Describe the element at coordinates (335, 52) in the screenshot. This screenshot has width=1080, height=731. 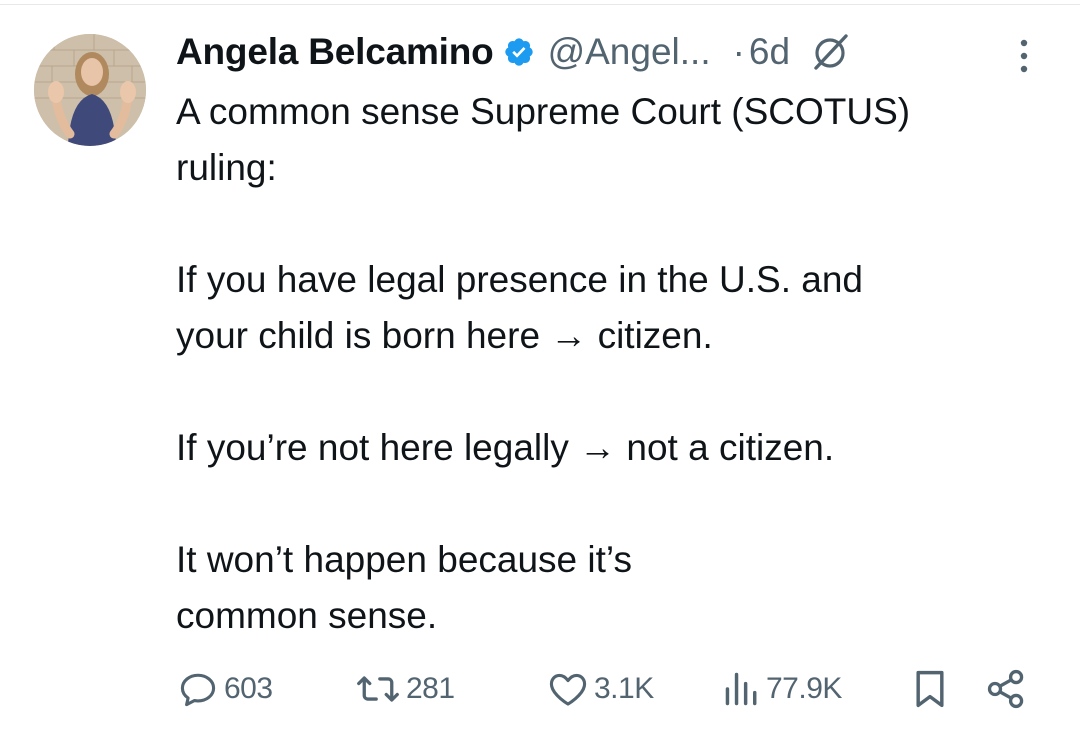
I see `display-name: Angela Belcamino` at that location.